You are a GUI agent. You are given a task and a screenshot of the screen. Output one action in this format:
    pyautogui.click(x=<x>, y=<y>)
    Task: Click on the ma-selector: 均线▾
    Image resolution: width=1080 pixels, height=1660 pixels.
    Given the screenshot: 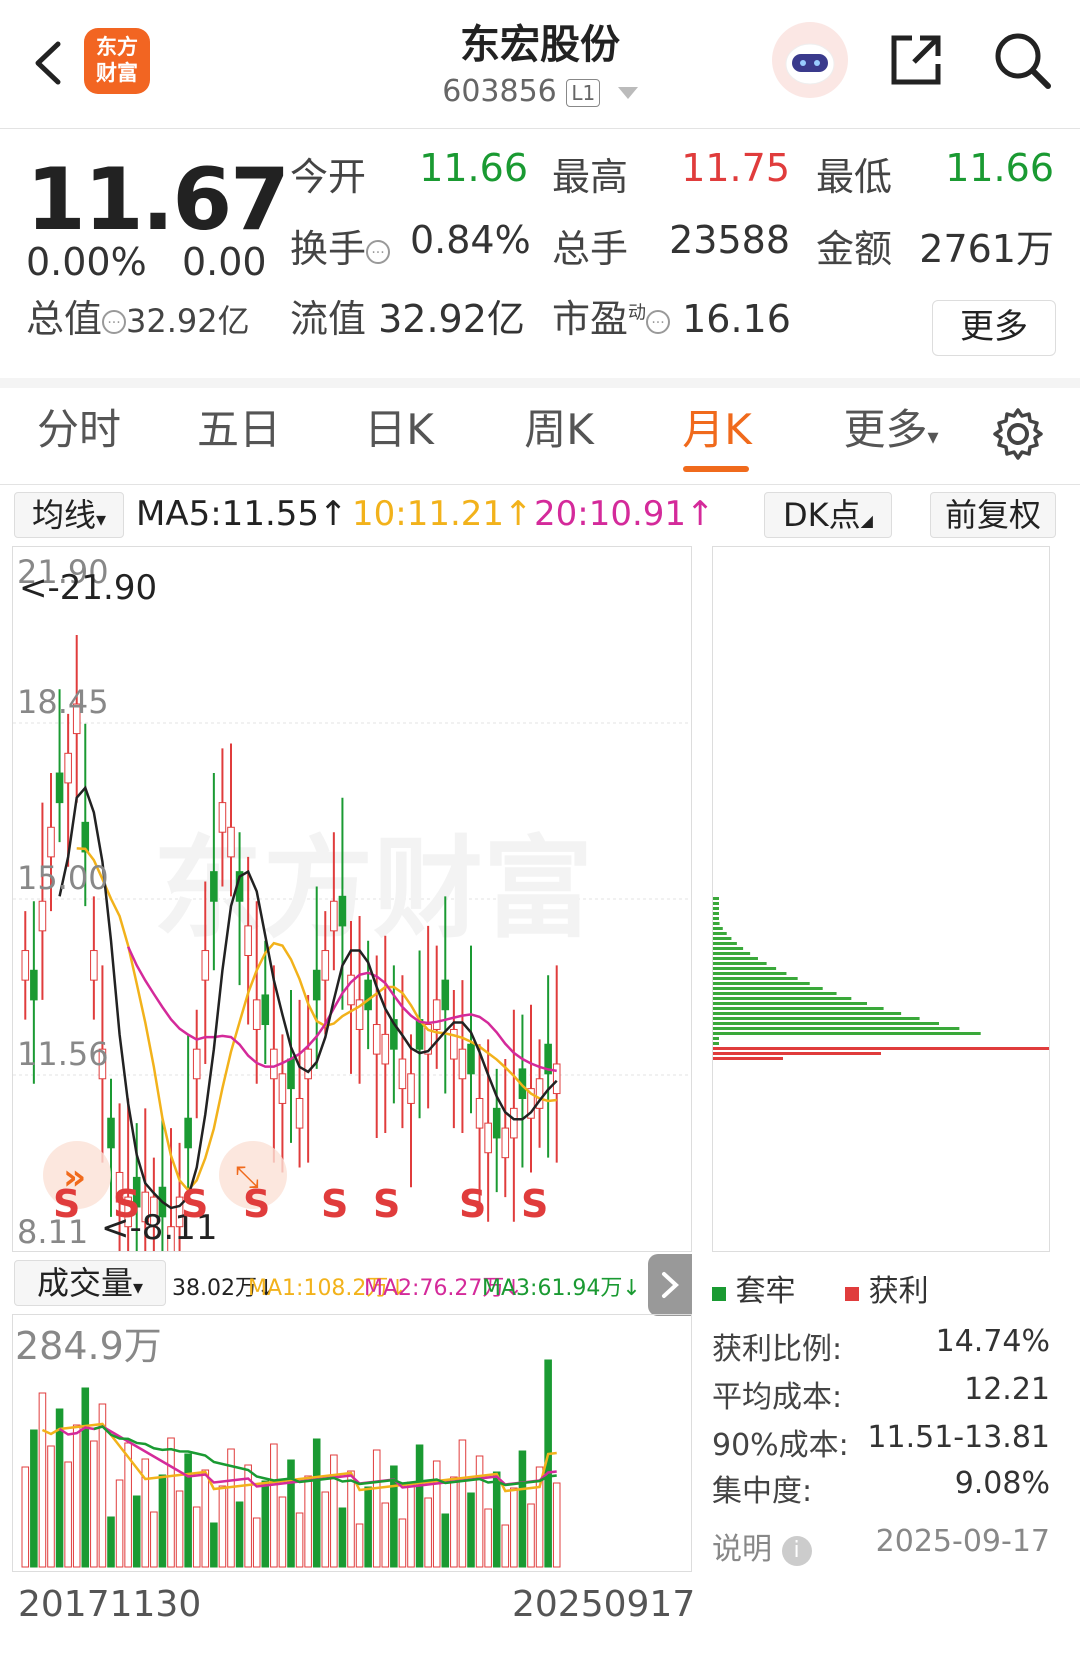 What is the action you would take?
    pyautogui.click(x=69, y=515)
    